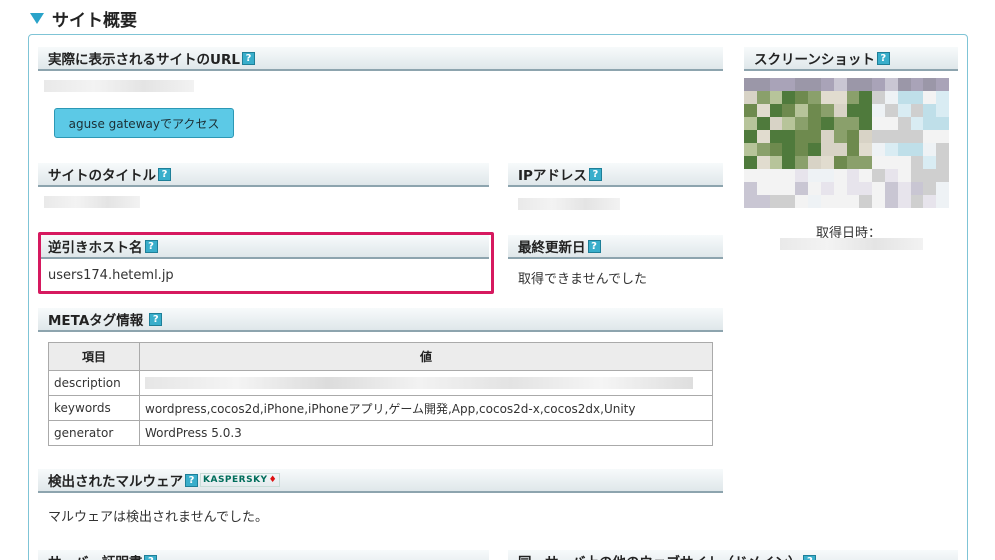 The width and height of the screenshot is (995, 560). I want to click on url-value-blurred, so click(119, 86).